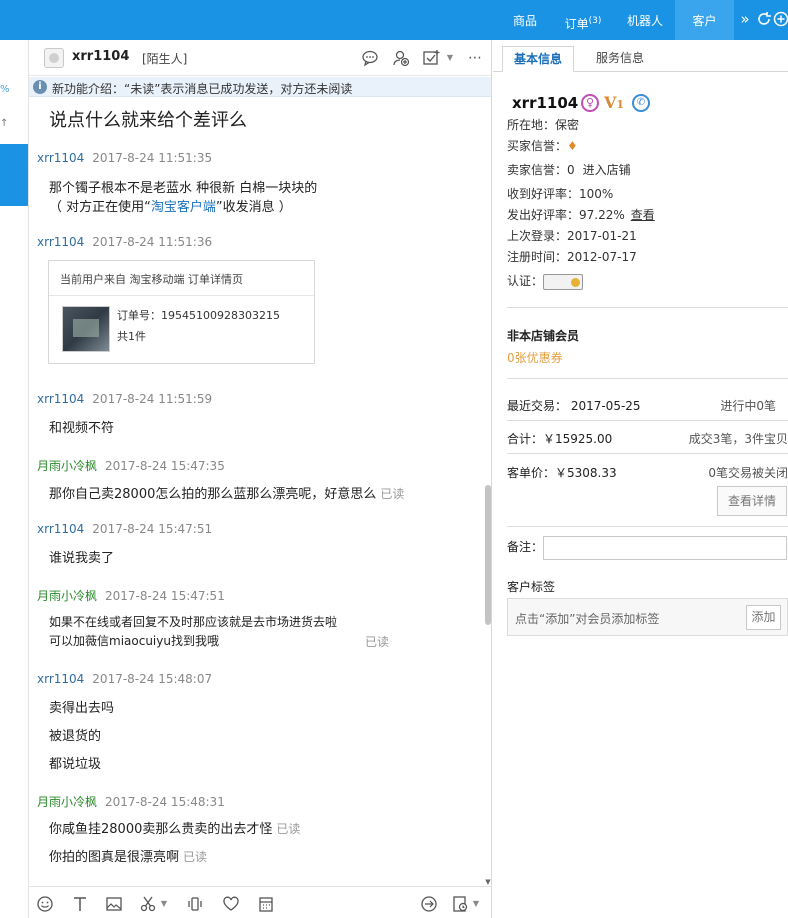 This screenshot has height=918, width=788. Describe the element at coordinates (181, 295) in the screenshot. I see `order-card-divider` at that location.